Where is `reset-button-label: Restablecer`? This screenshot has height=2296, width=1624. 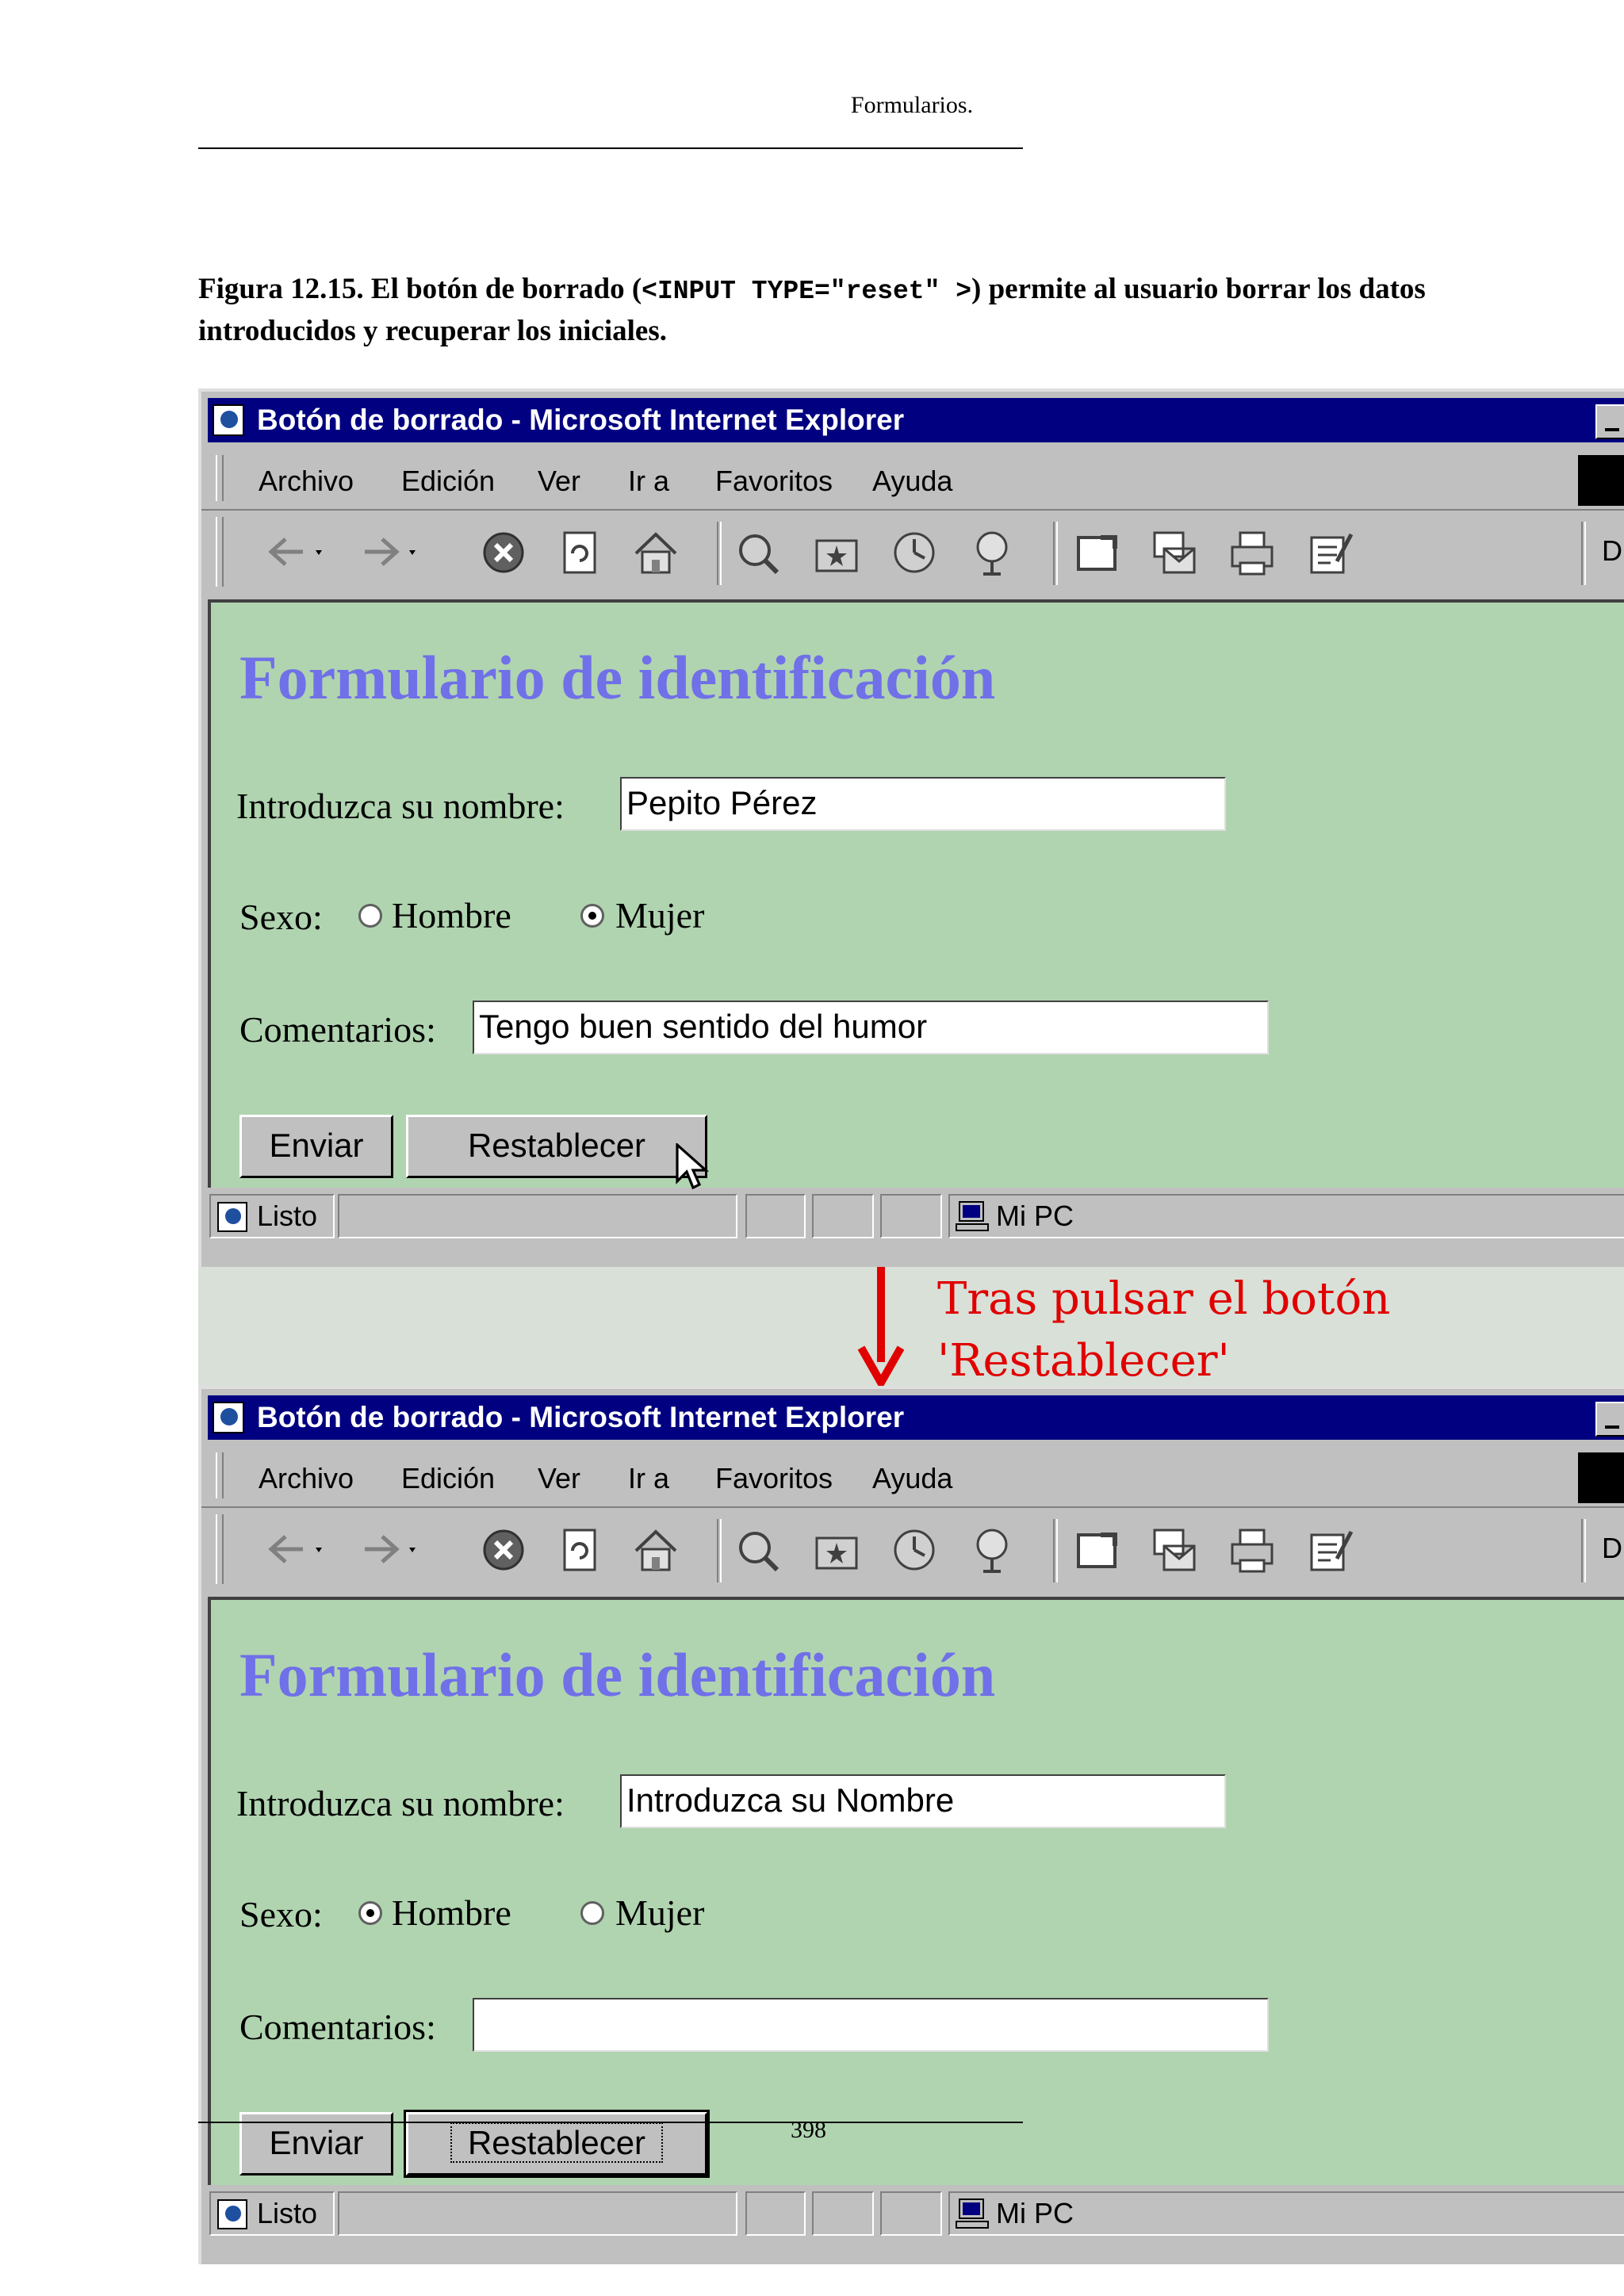 reset-button-label: Restablecer is located at coordinates (557, 2142).